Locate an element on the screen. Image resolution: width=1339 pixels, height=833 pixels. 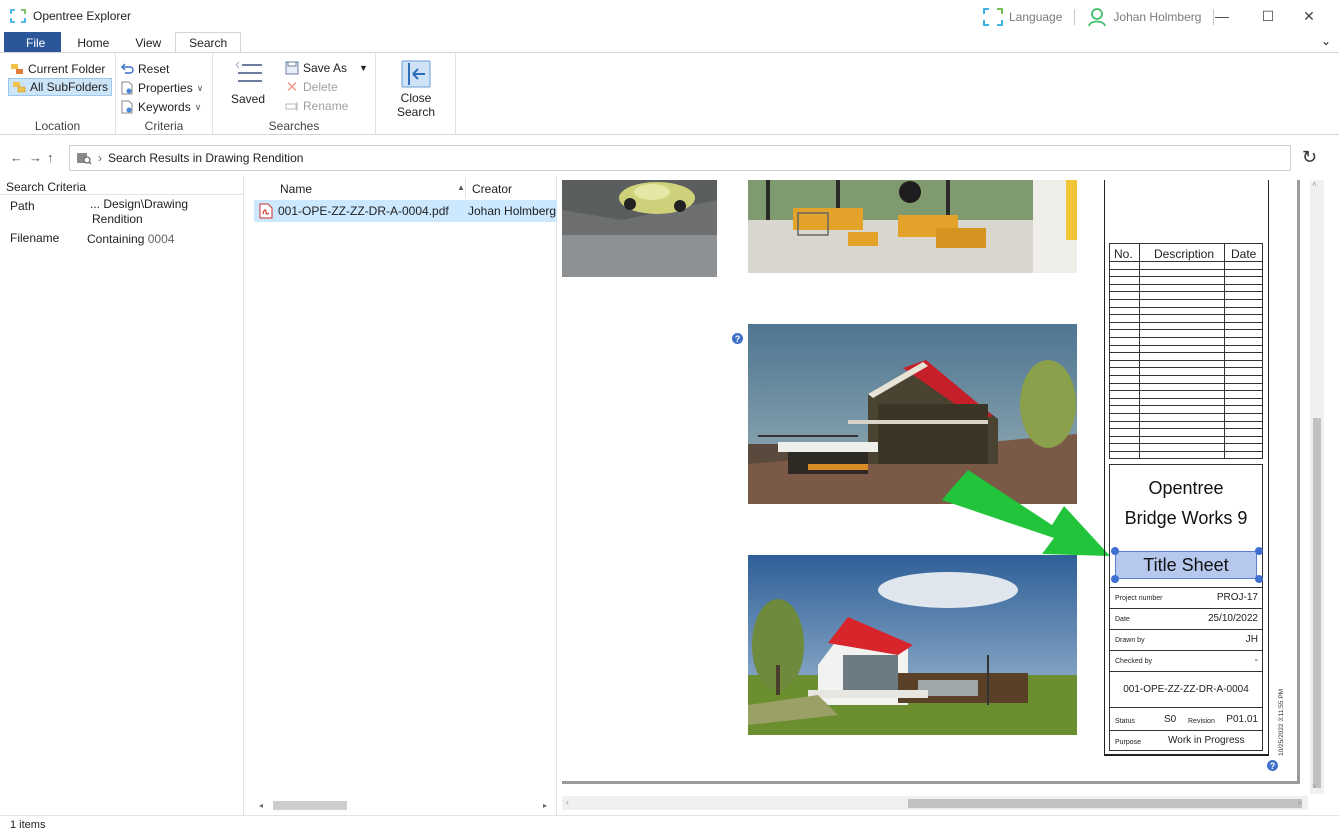
file-creator: Johan Holmberg is located at coordinates (512, 211).